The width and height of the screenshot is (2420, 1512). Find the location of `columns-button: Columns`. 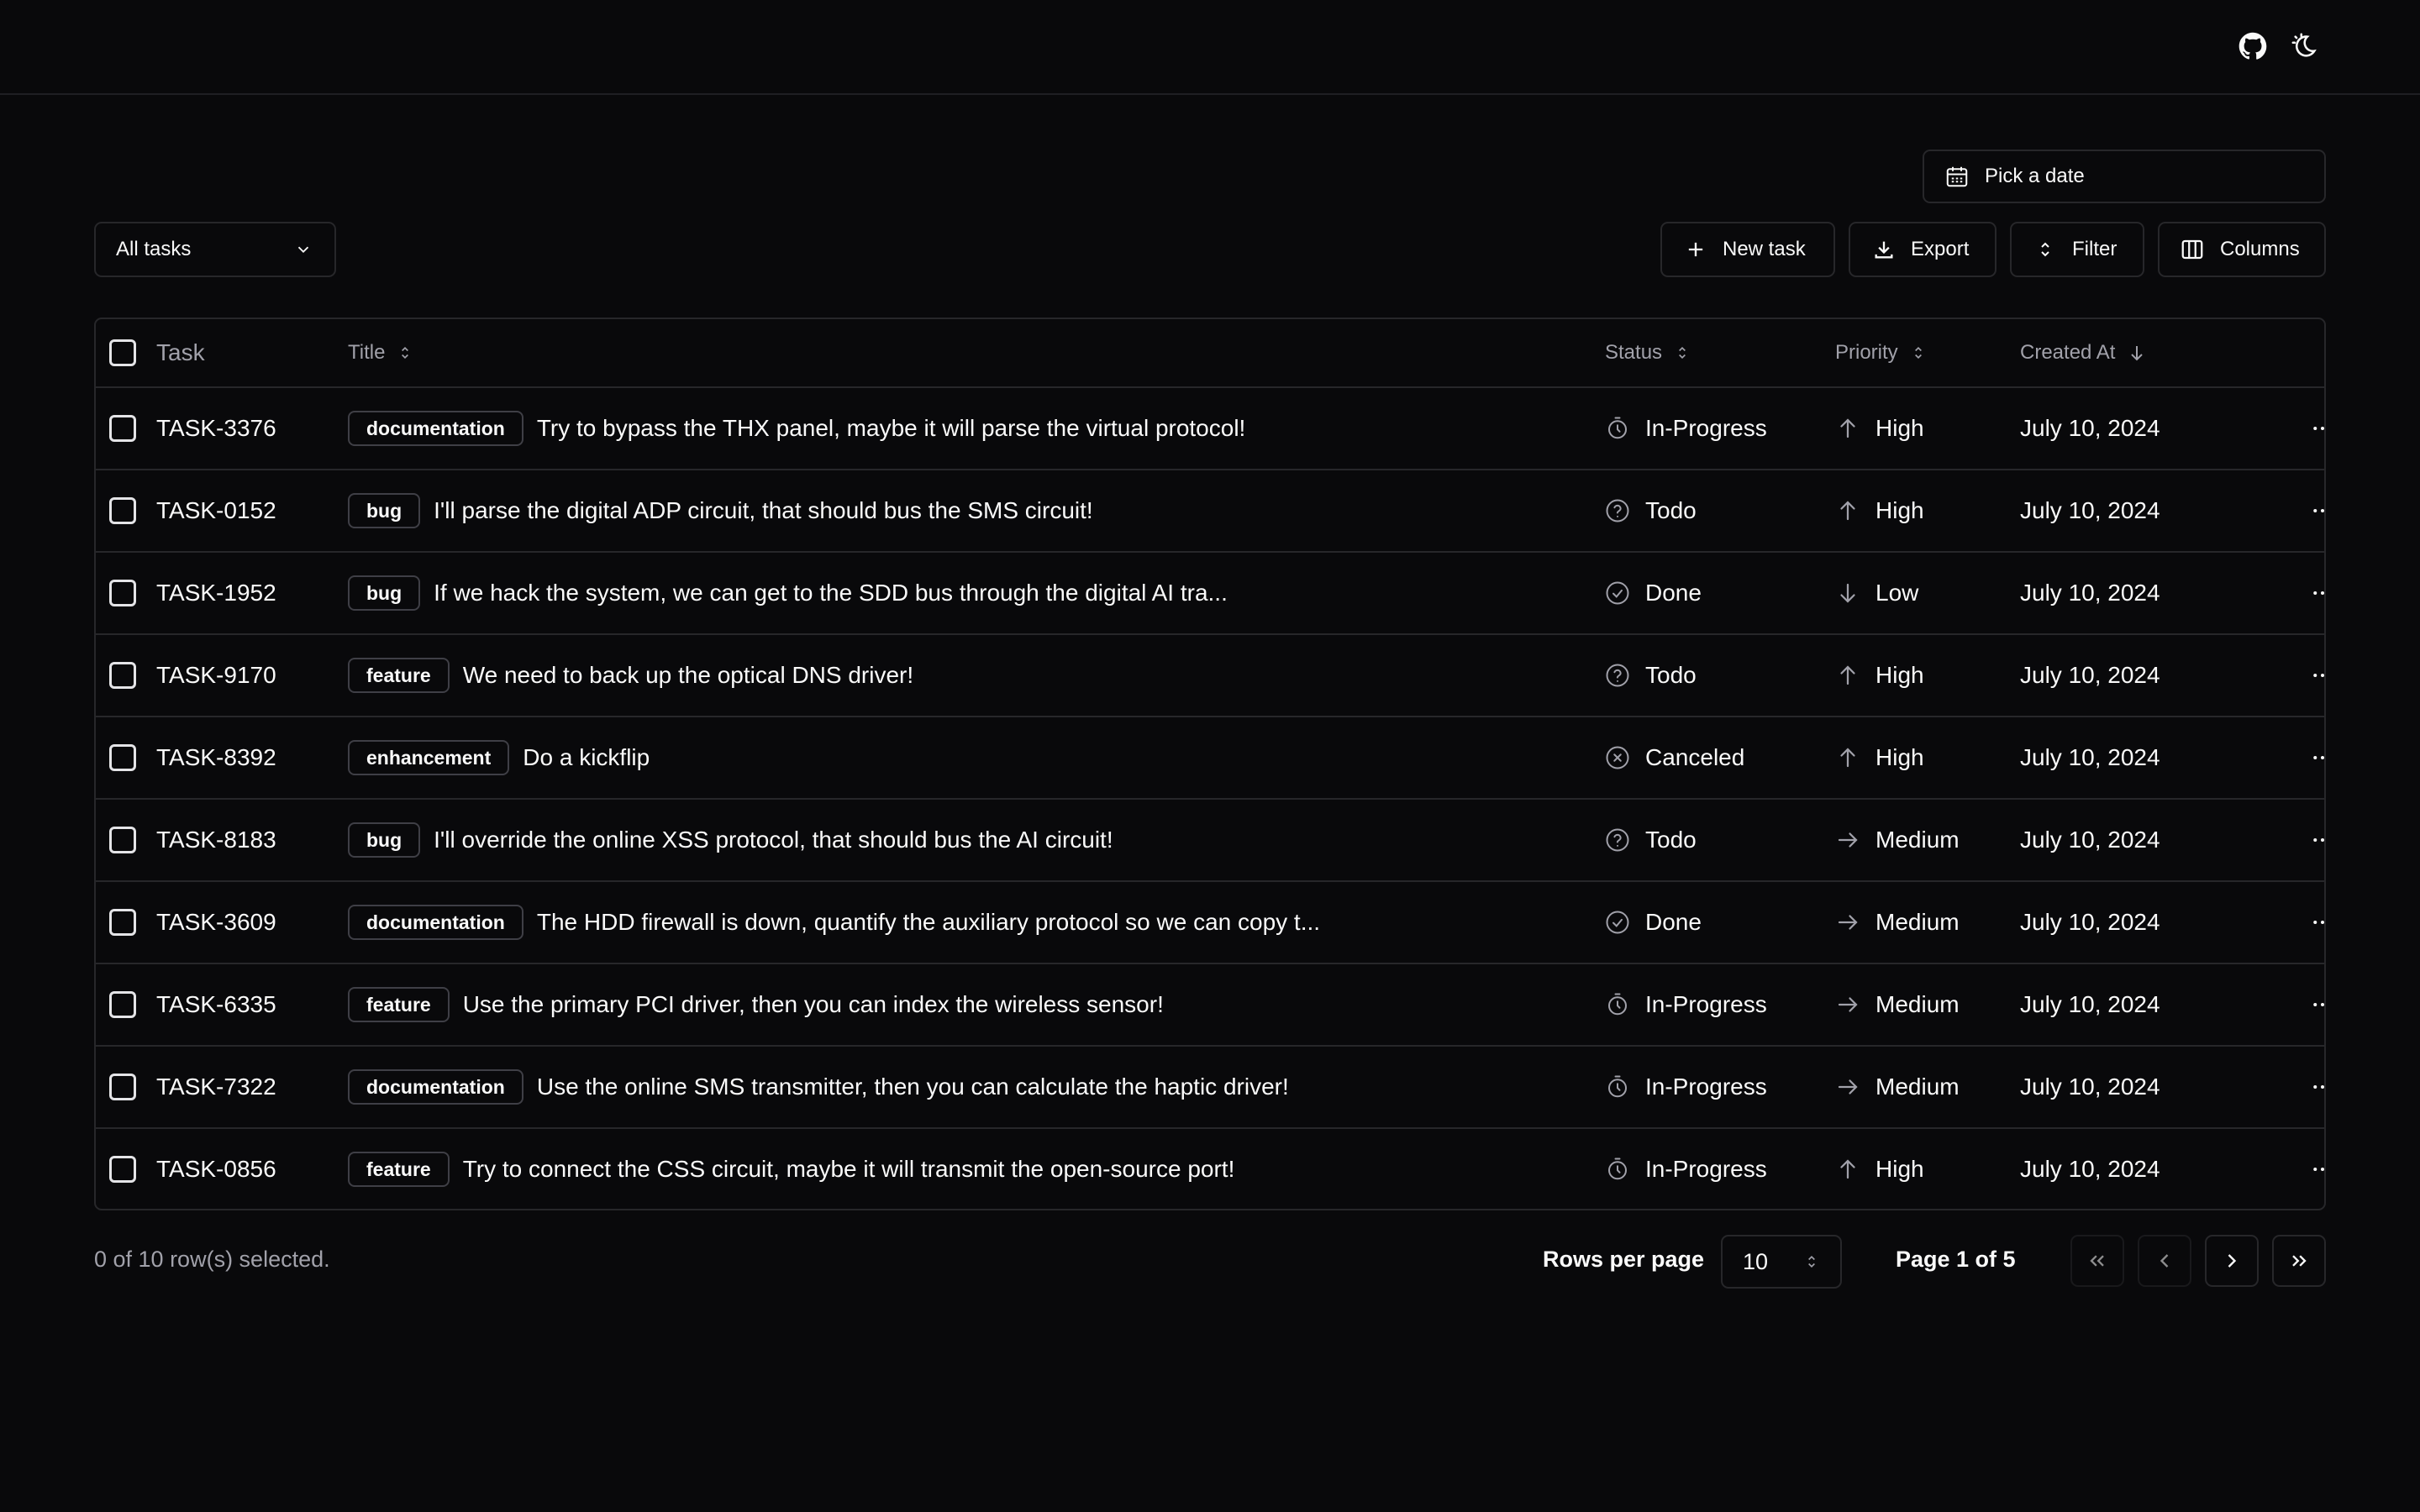

columns-button: Columns is located at coordinates (2242, 249).